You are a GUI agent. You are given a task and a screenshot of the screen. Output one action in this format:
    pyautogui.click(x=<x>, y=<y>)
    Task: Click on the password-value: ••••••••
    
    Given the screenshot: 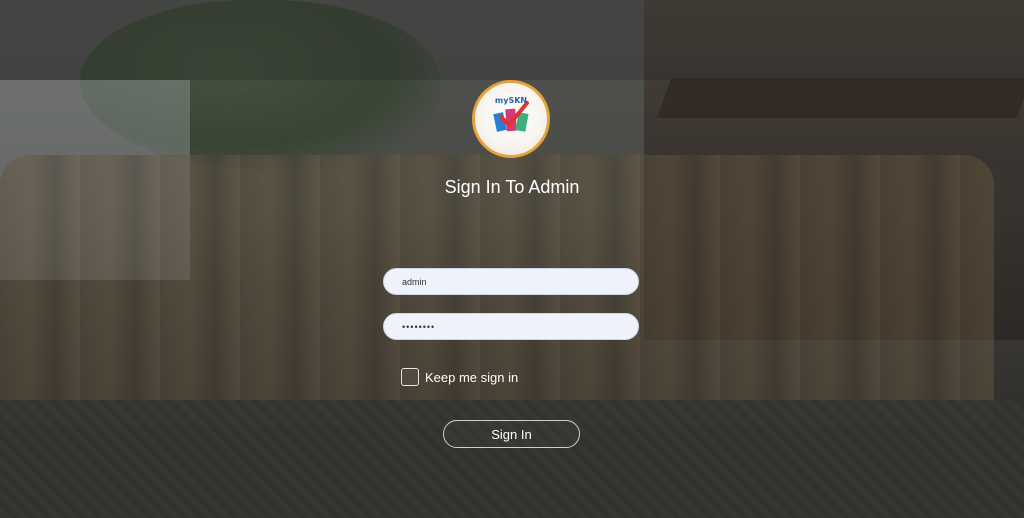 What is the action you would take?
    pyautogui.click(x=419, y=326)
    